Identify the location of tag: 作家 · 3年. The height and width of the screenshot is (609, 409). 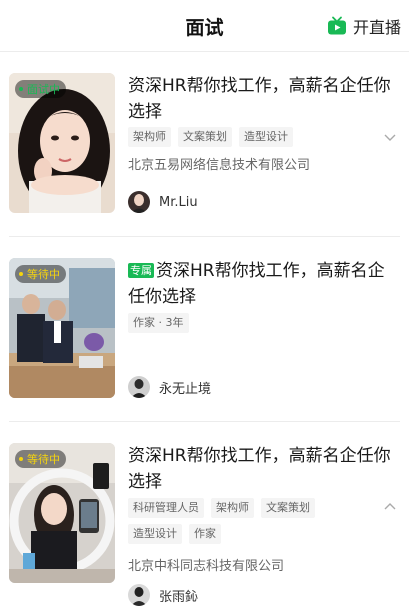
(158, 323).